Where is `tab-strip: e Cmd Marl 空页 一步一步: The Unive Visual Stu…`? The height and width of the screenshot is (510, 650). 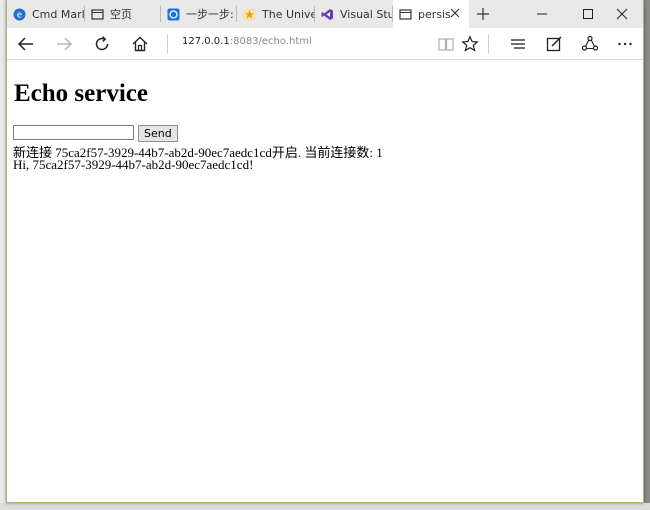 tab-strip: e Cmd Marl 空页 一步一步: The Unive Visual Stu… is located at coordinates (325, 14).